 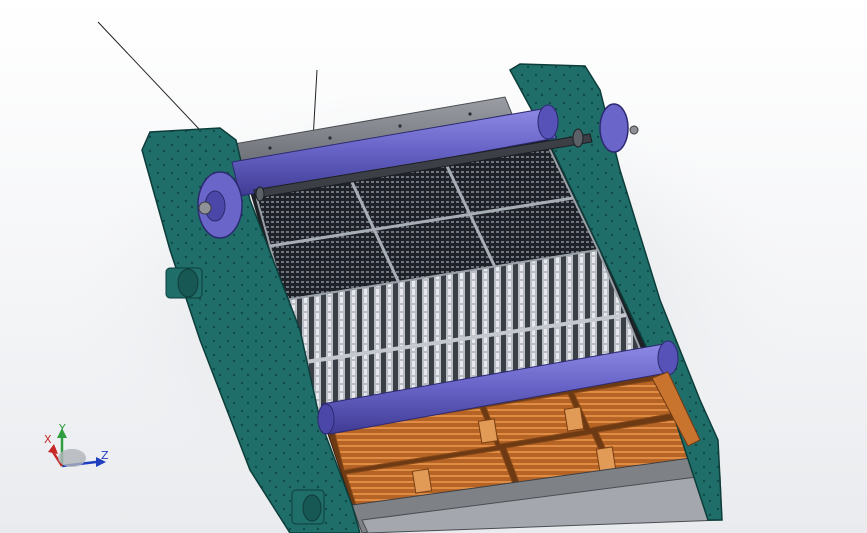 What do you see at coordinates (308, 507) in the screenshot?
I see `left-spring-mount-lower` at bounding box center [308, 507].